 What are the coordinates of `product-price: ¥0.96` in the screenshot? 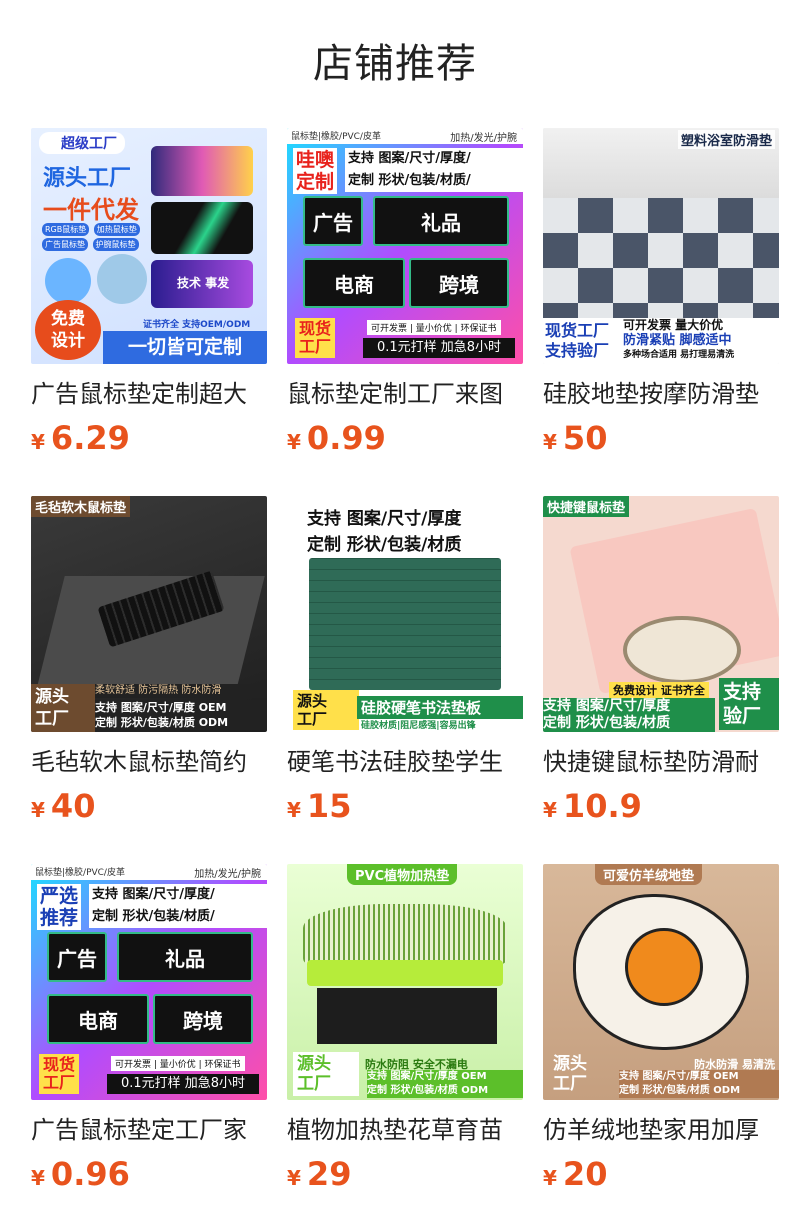 It's located at (80, 1176).